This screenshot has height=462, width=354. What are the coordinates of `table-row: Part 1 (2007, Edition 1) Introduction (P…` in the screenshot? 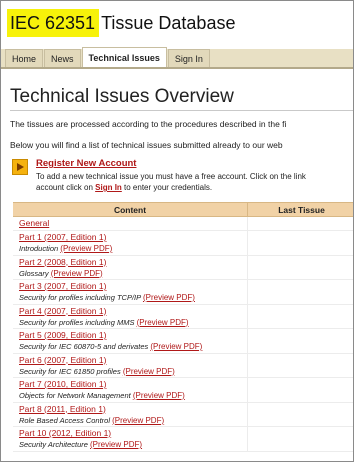 It's located at (183, 243).